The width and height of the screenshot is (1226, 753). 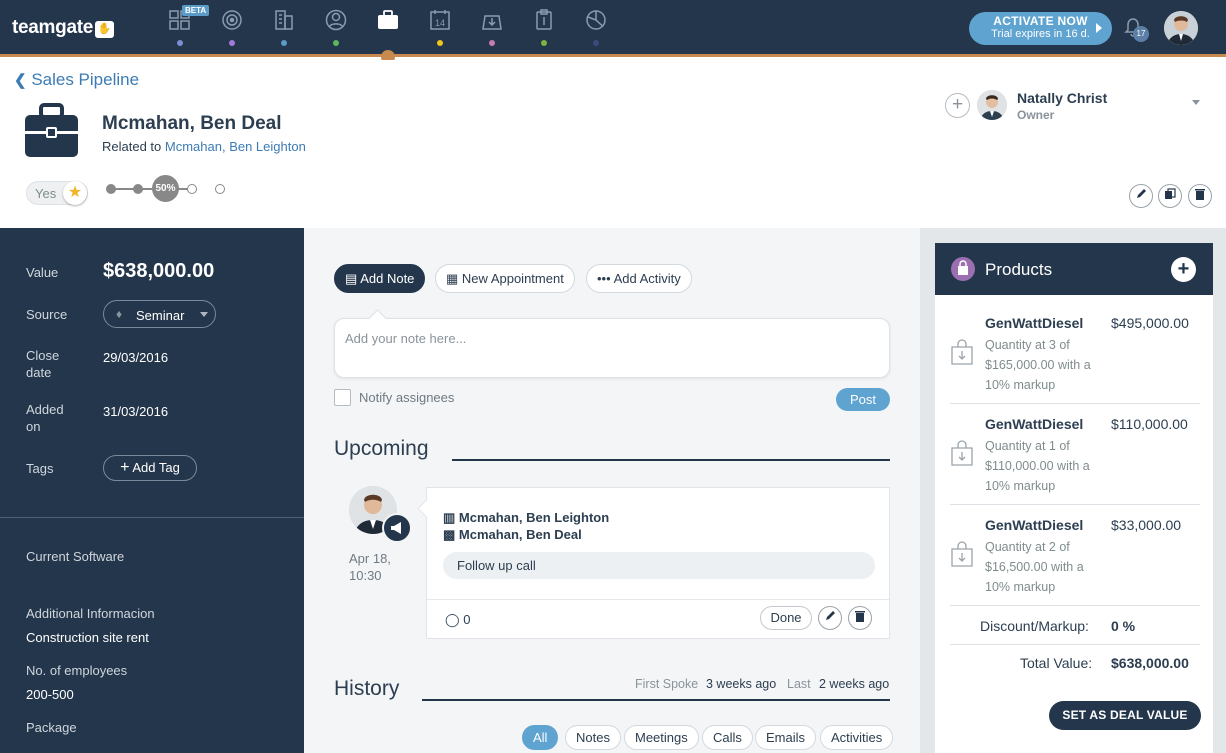 I want to click on activity-date: Apr 18, 10:30, so click(x=370, y=567).